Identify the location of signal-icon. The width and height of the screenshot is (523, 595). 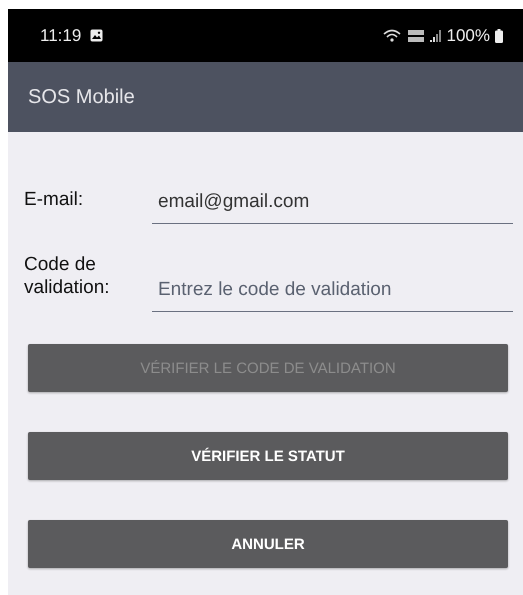
(436, 36).